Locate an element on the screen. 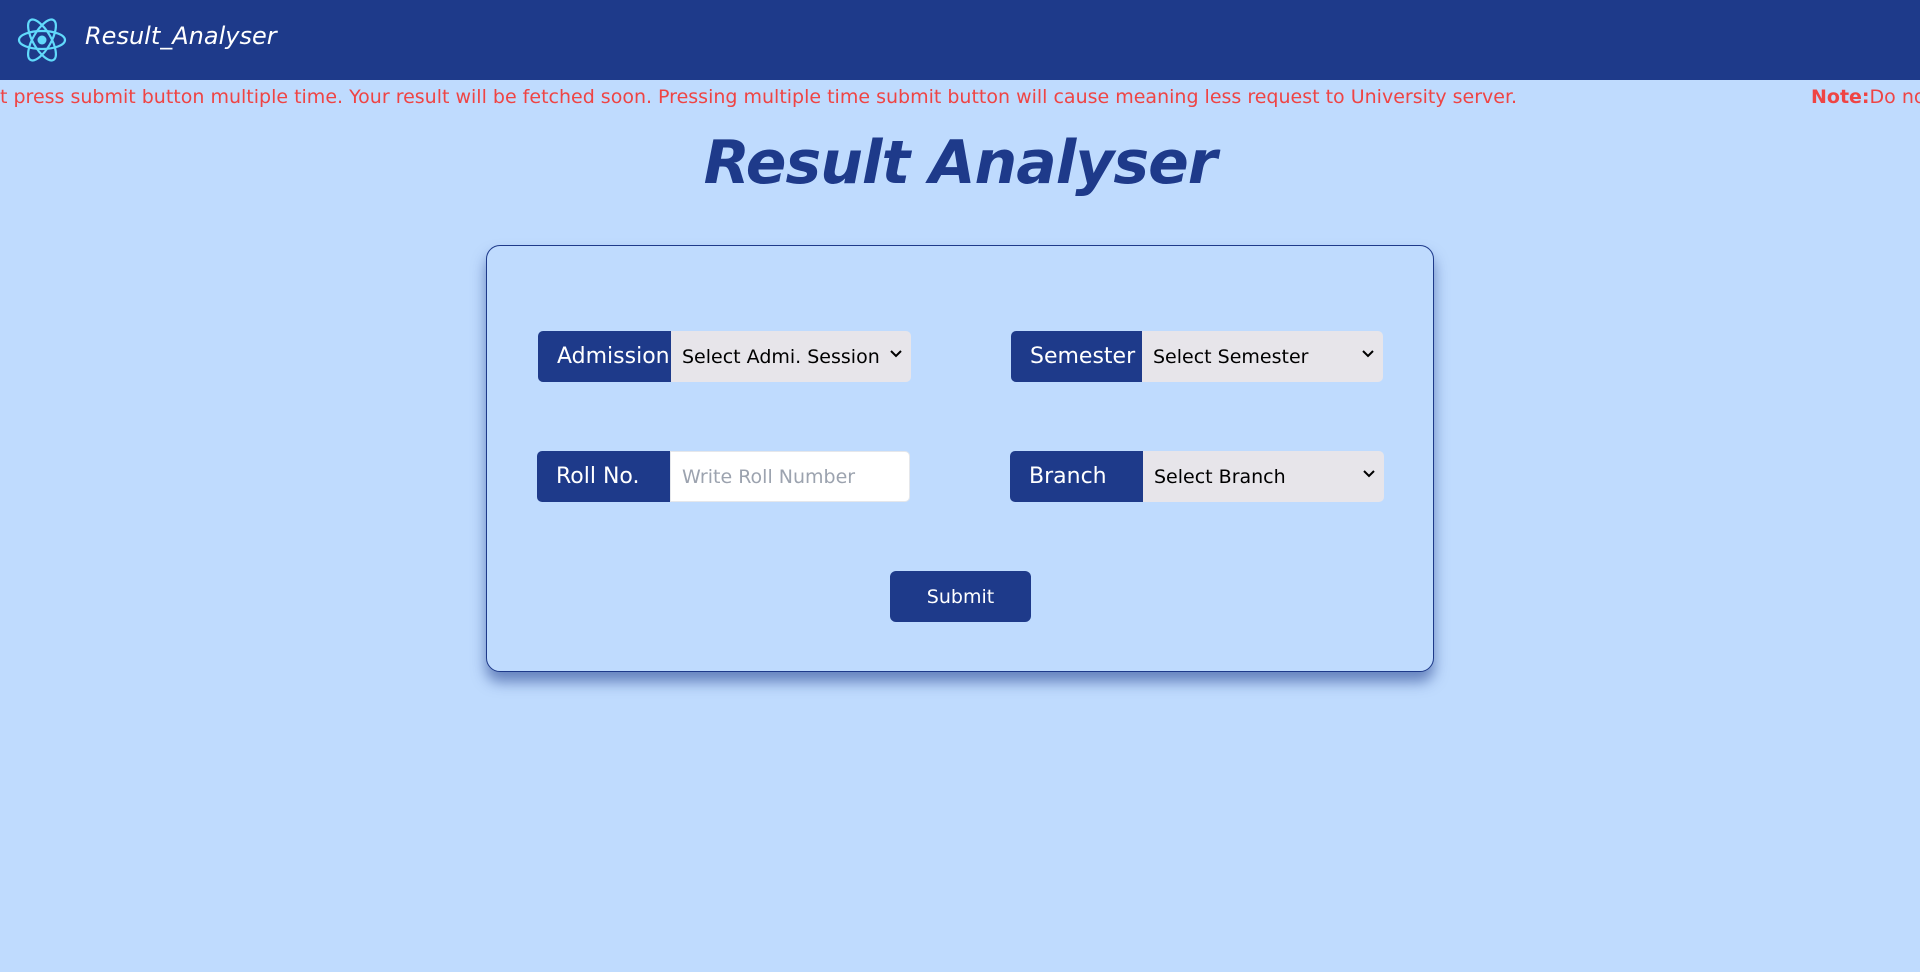  roll-number-input: Write Roll Number is located at coordinates (790, 476).